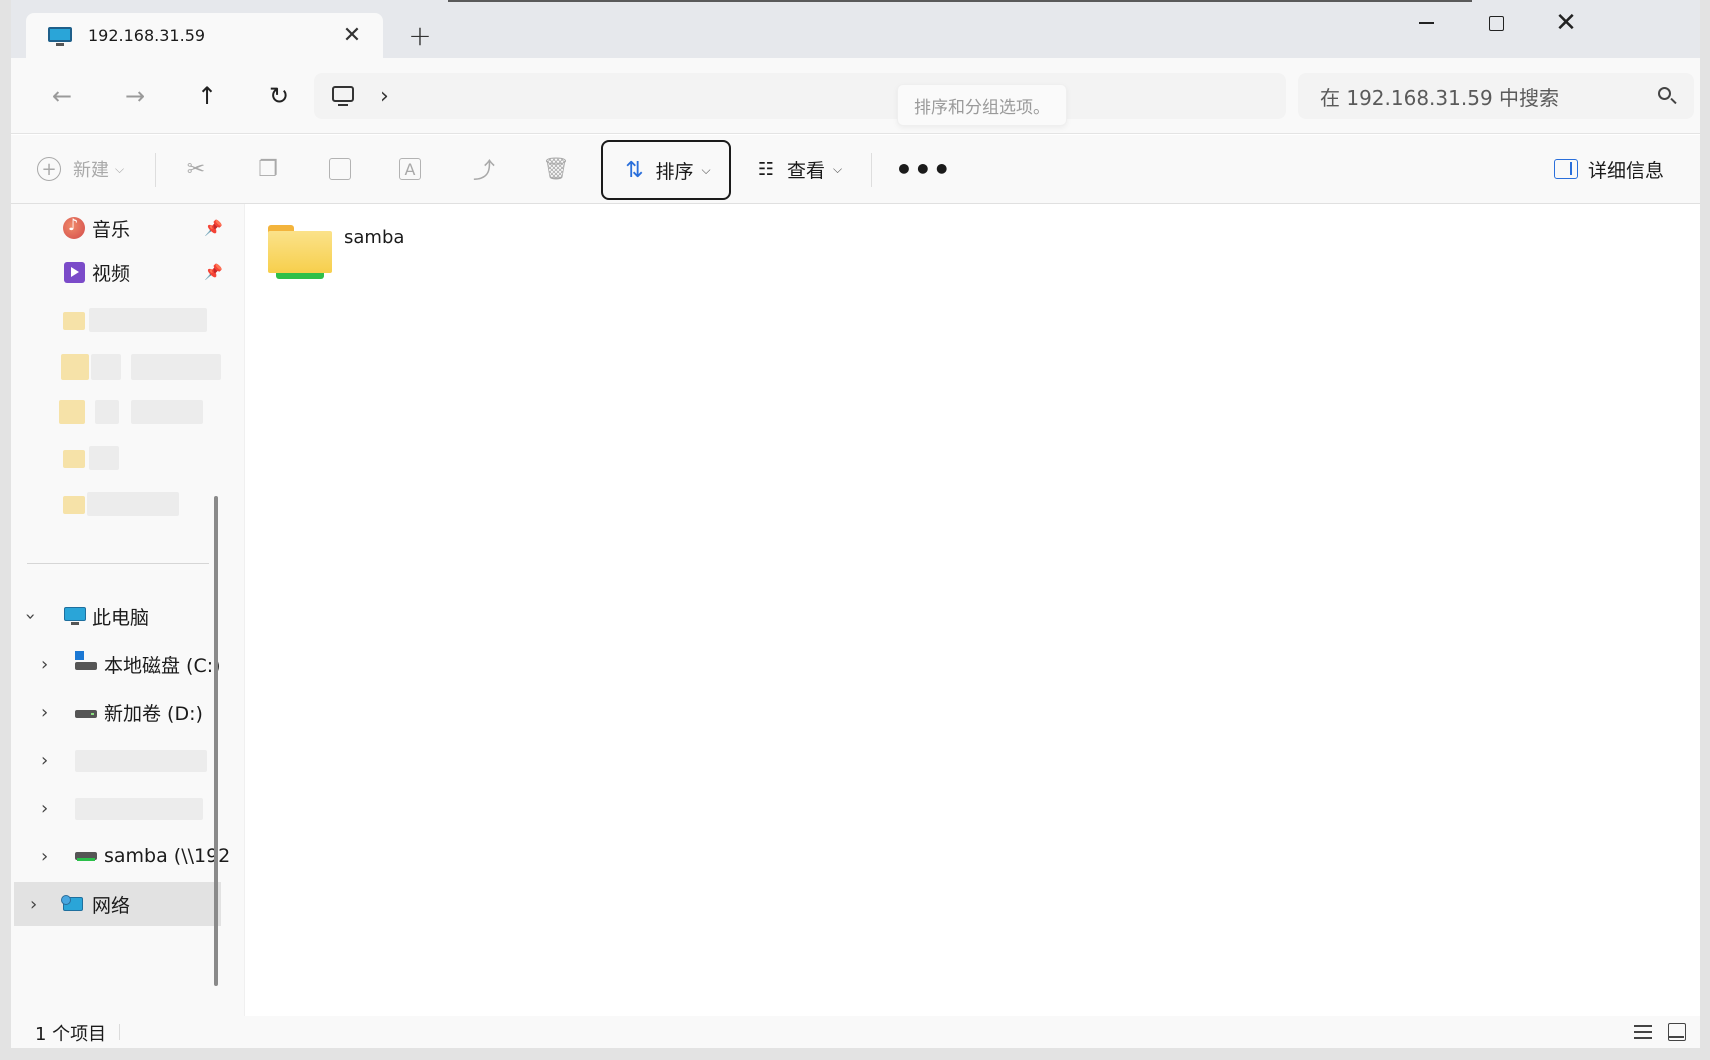  What do you see at coordinates (60, 36) in the screenshot?
I see `monitor-icon` at bounding box center [60, 36].